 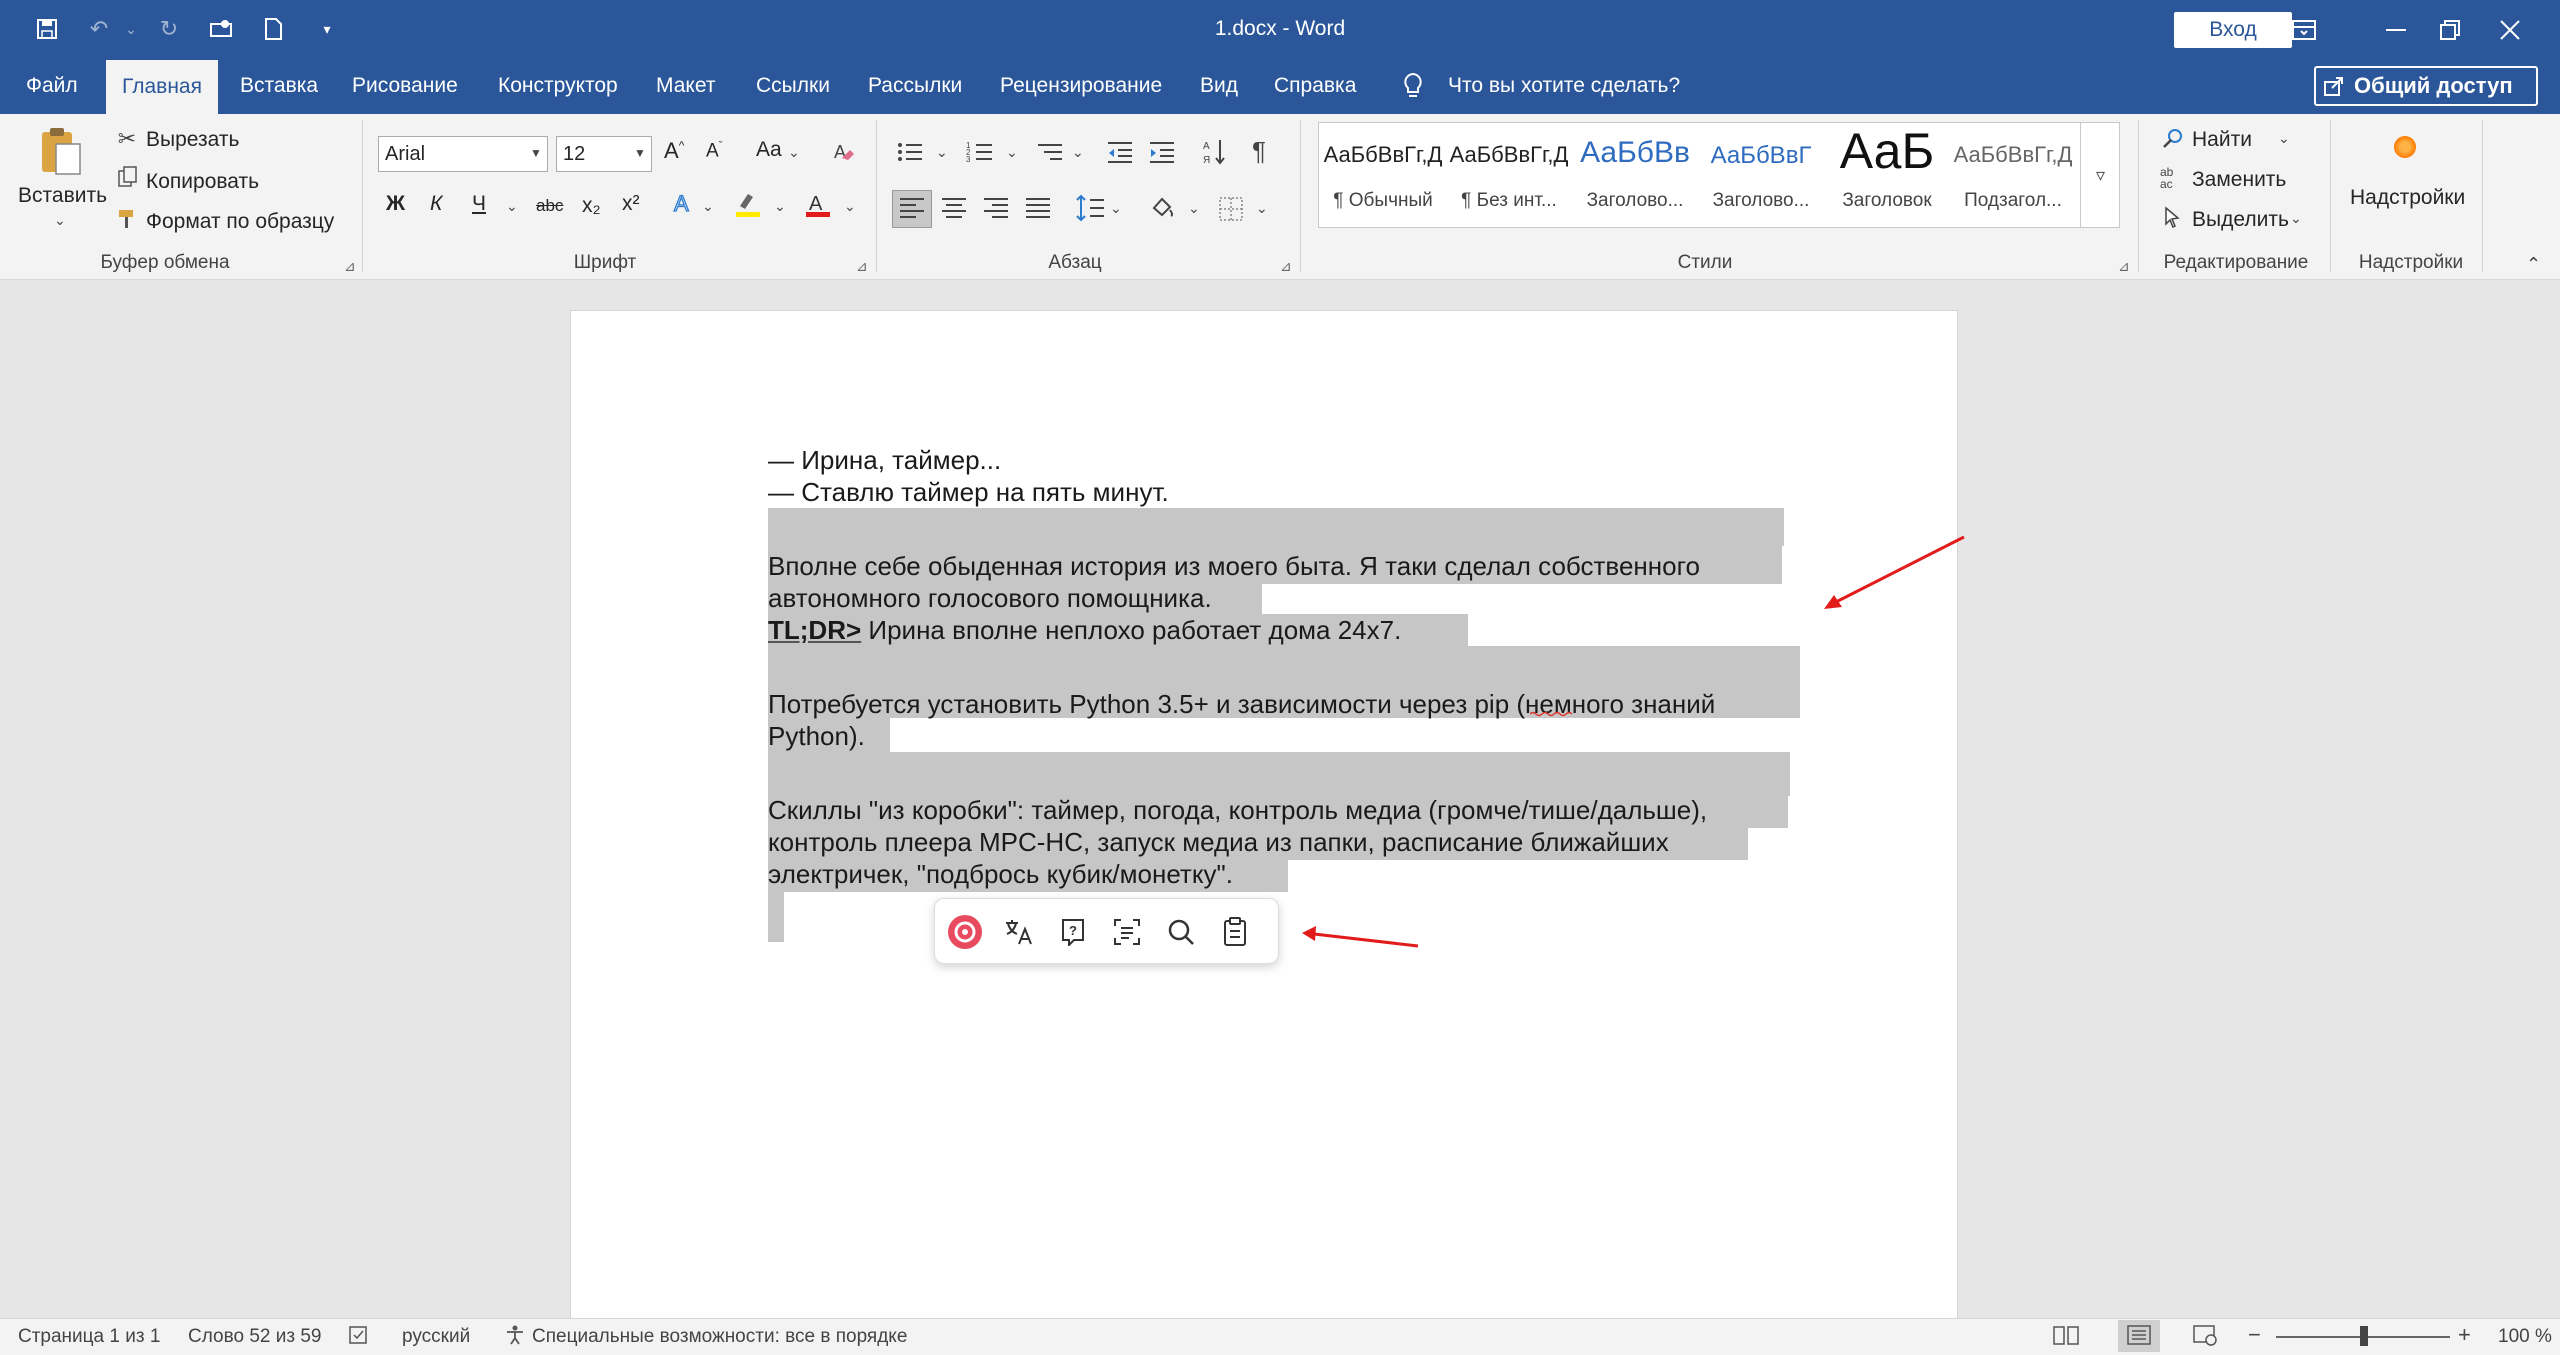 I want to click on print-layout-icon, so click(x=2139, y=1337).